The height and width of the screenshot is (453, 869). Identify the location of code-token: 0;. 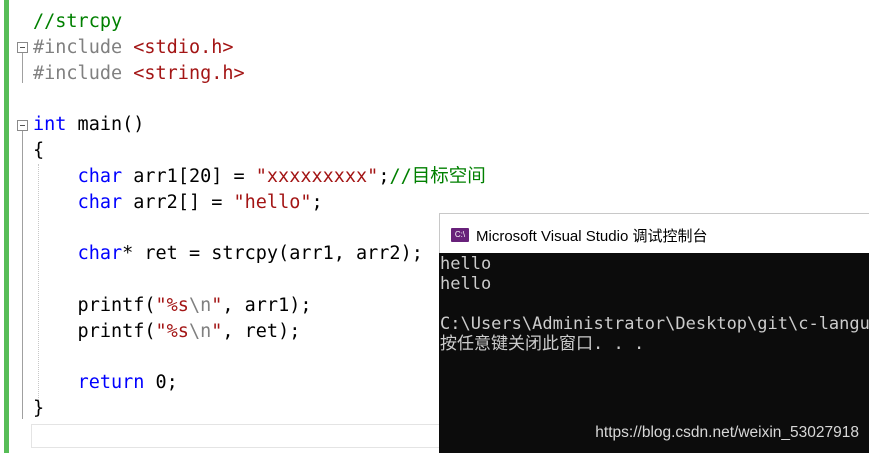
(161, 383).